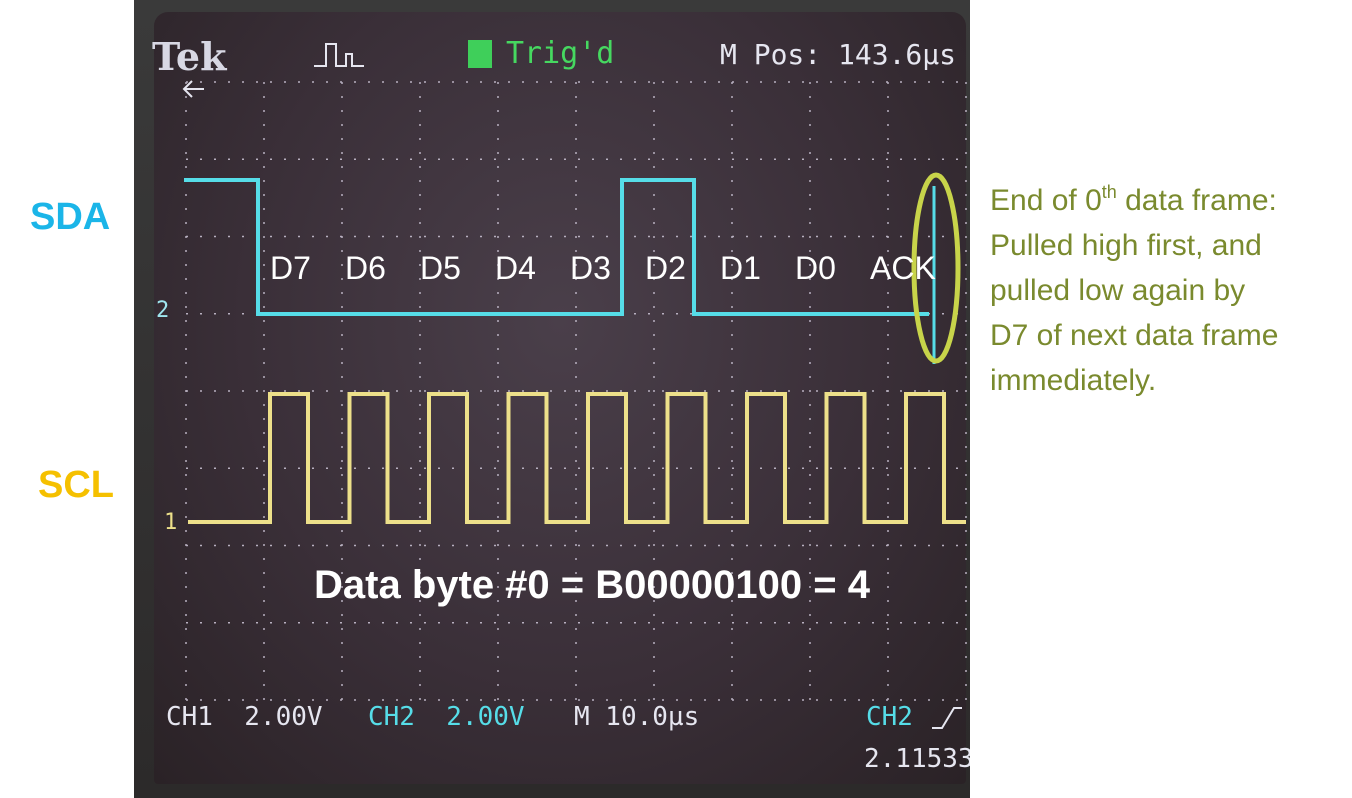 The height and width of the screenshot is (798, 1352). Describe the element at coordinates (339, 55) in the screenshot. I see `acquire-icon` at that location.